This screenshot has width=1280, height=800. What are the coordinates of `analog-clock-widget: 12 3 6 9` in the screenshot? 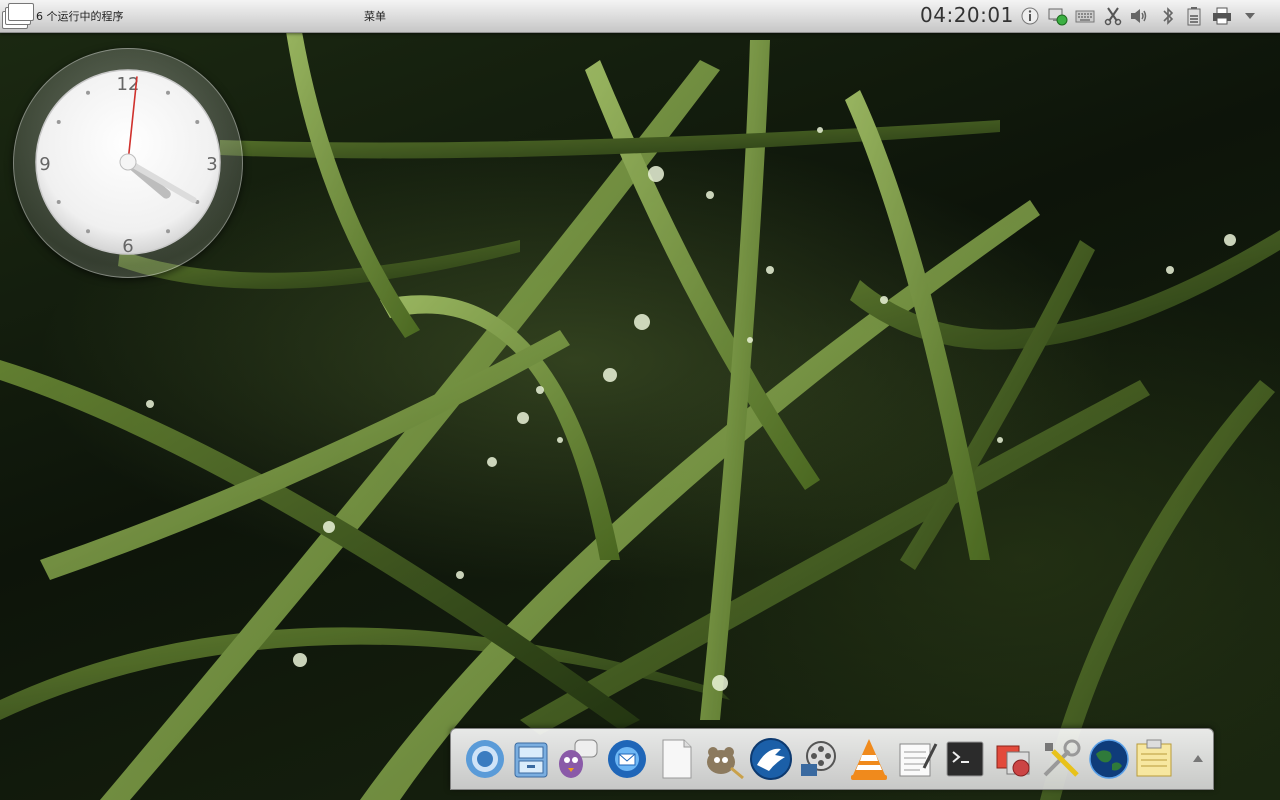 It's located at (128, 163).